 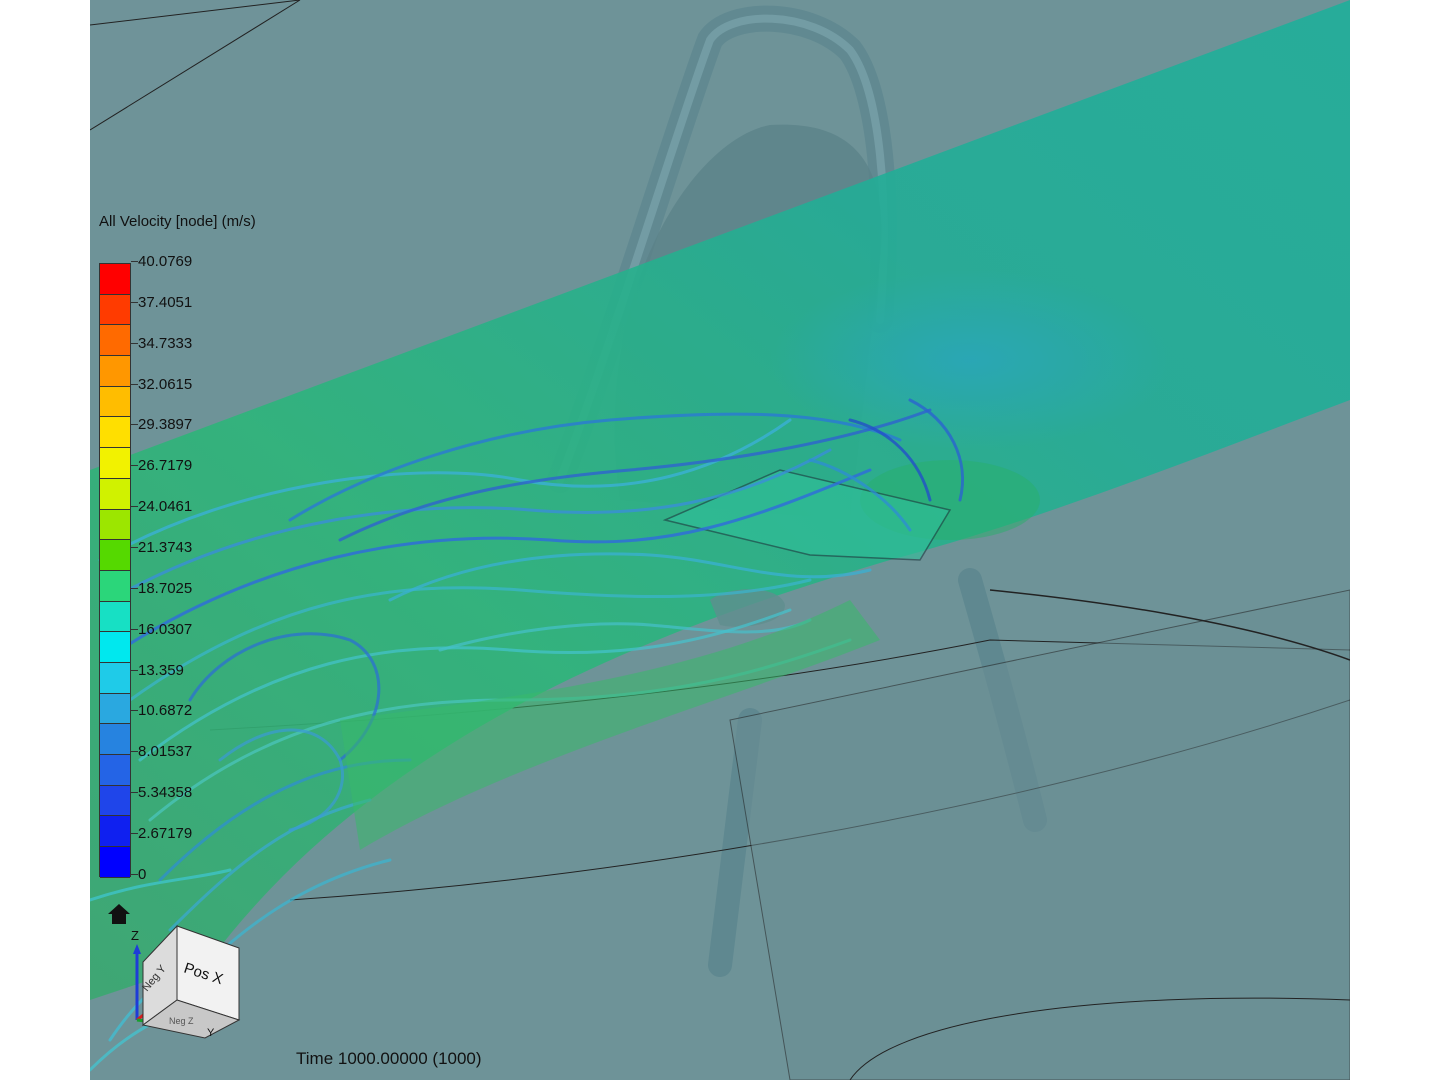 What do you see at coordinates (165, 343) in the screenshot?
I see `legend-value-label: 34.7333` at bounding box center [165, 343].